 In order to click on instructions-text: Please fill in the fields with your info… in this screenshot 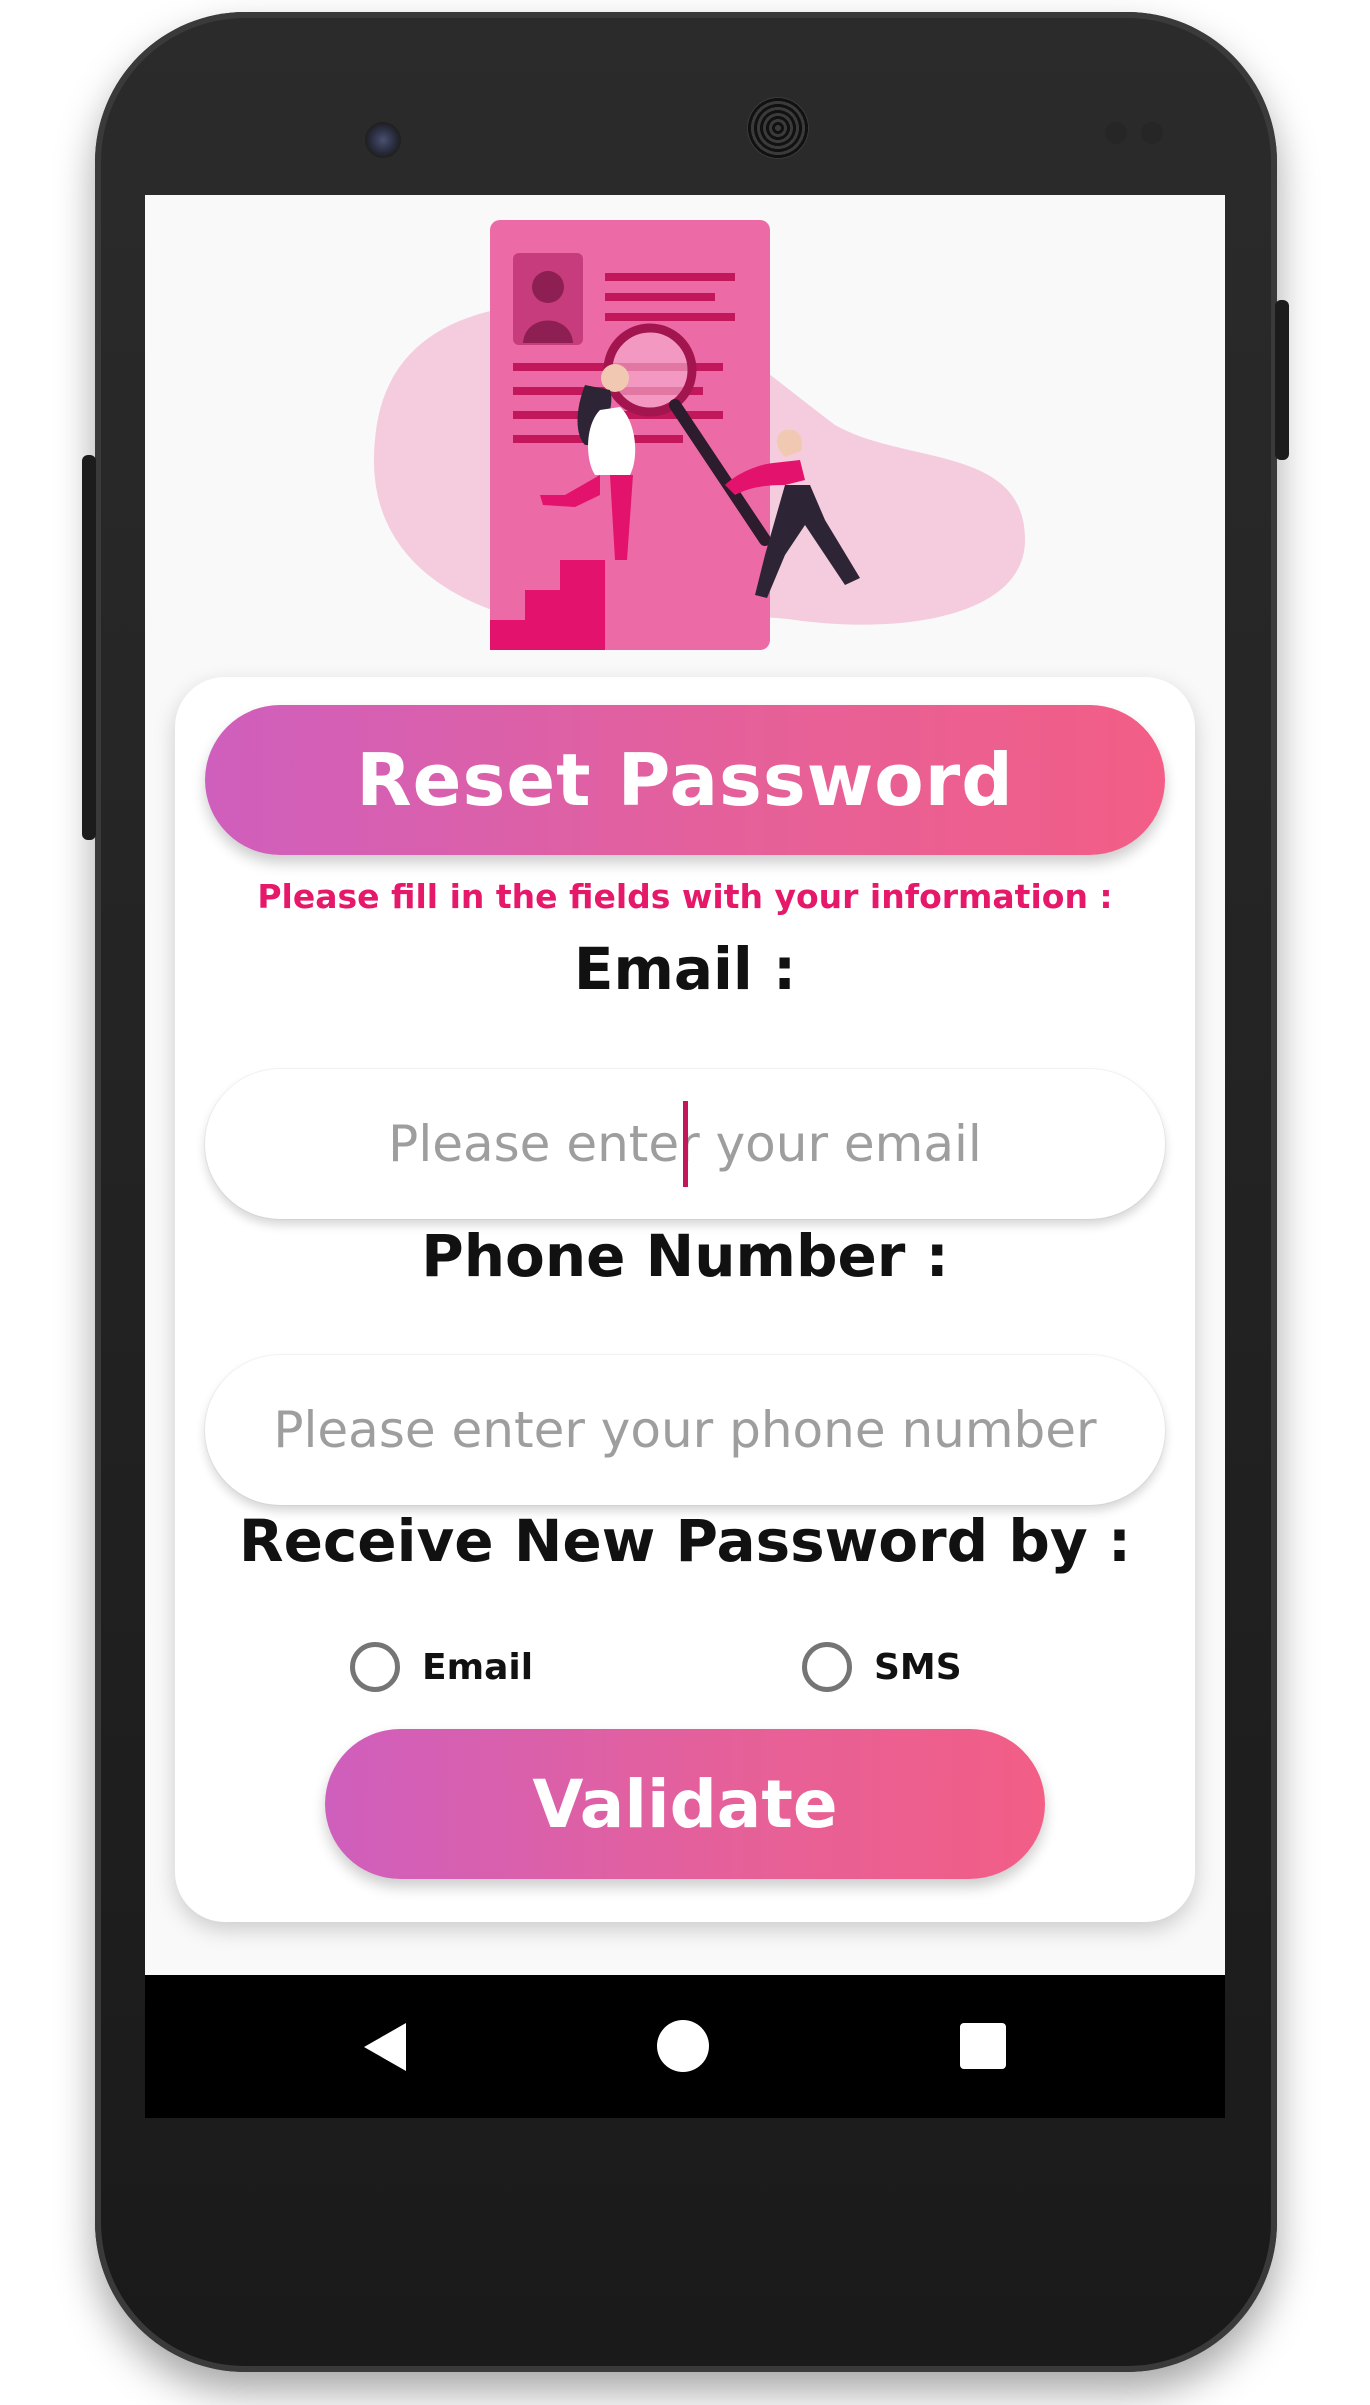, I will do `click(685, 896)`.